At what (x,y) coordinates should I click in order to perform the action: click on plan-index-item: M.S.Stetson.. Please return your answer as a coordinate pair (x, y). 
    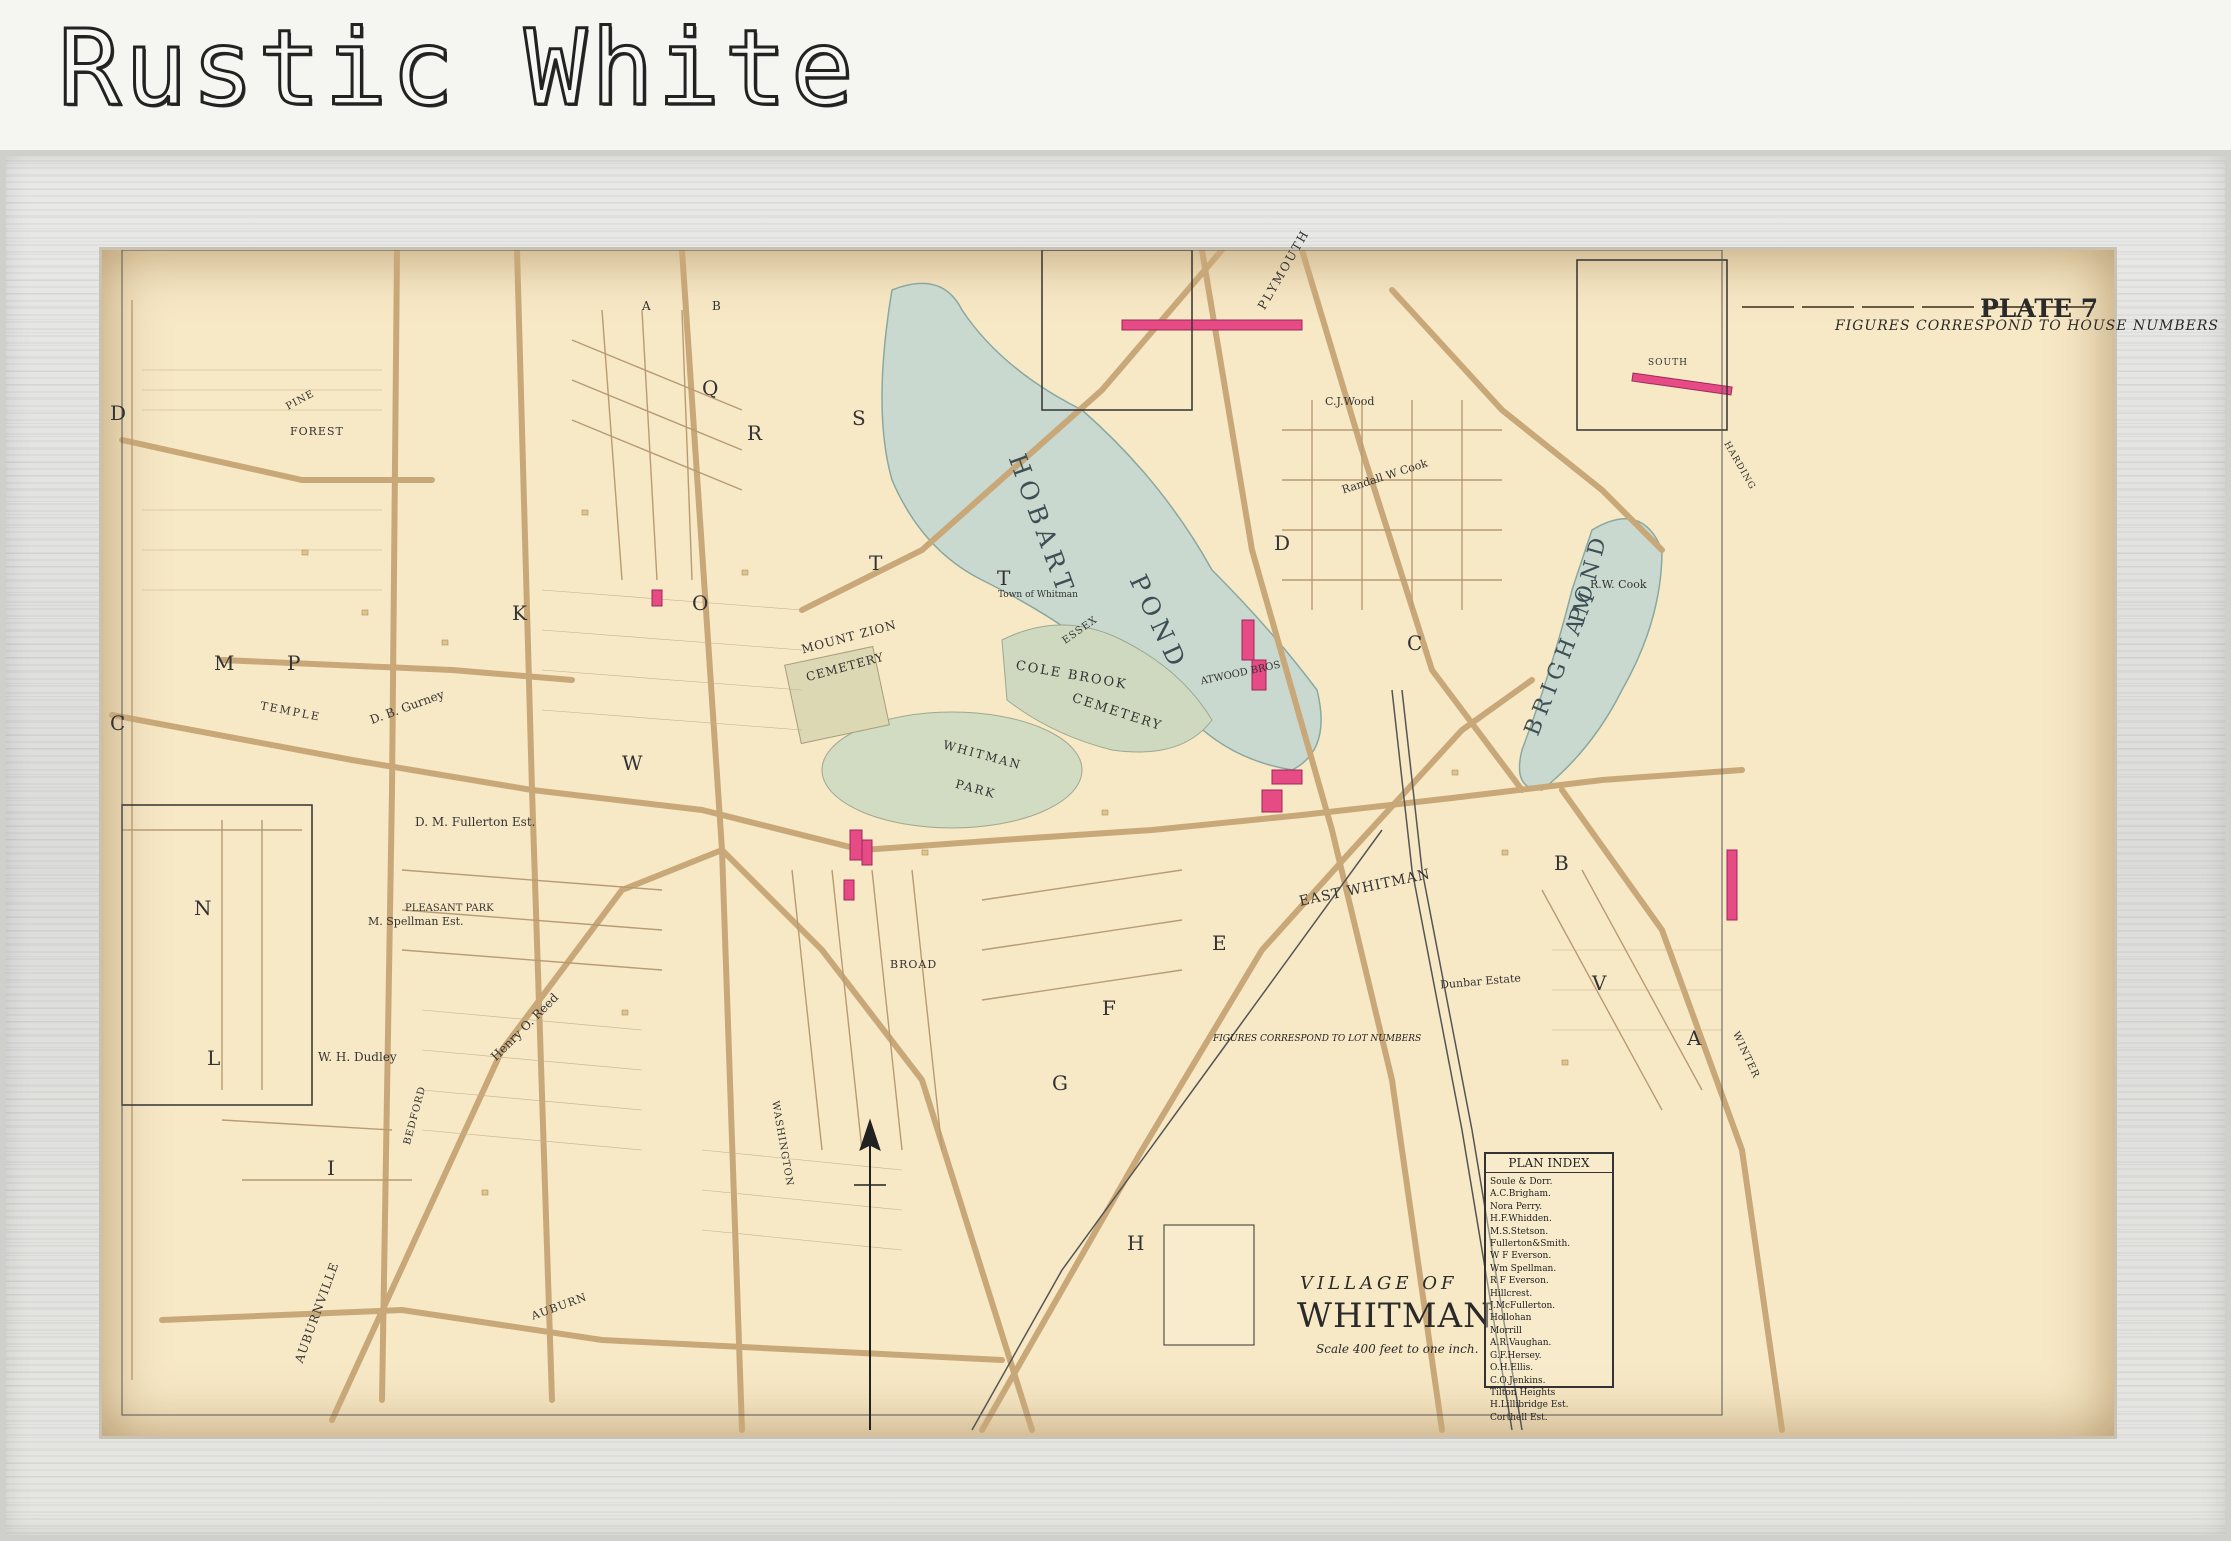
    Looking at the image, I should click on (1519, 1231).